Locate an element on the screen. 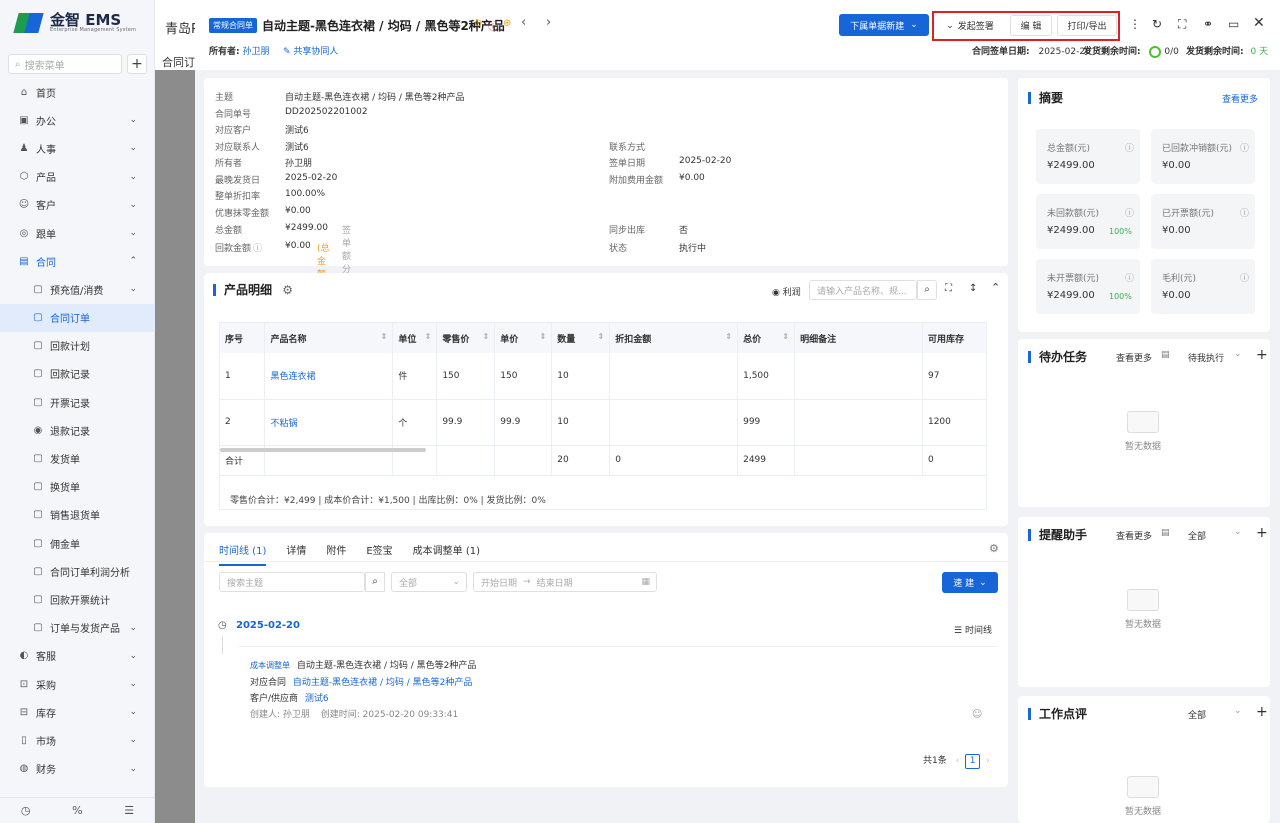  table-header: 产品名称 ⇕ is located at coordinates (329, 338).